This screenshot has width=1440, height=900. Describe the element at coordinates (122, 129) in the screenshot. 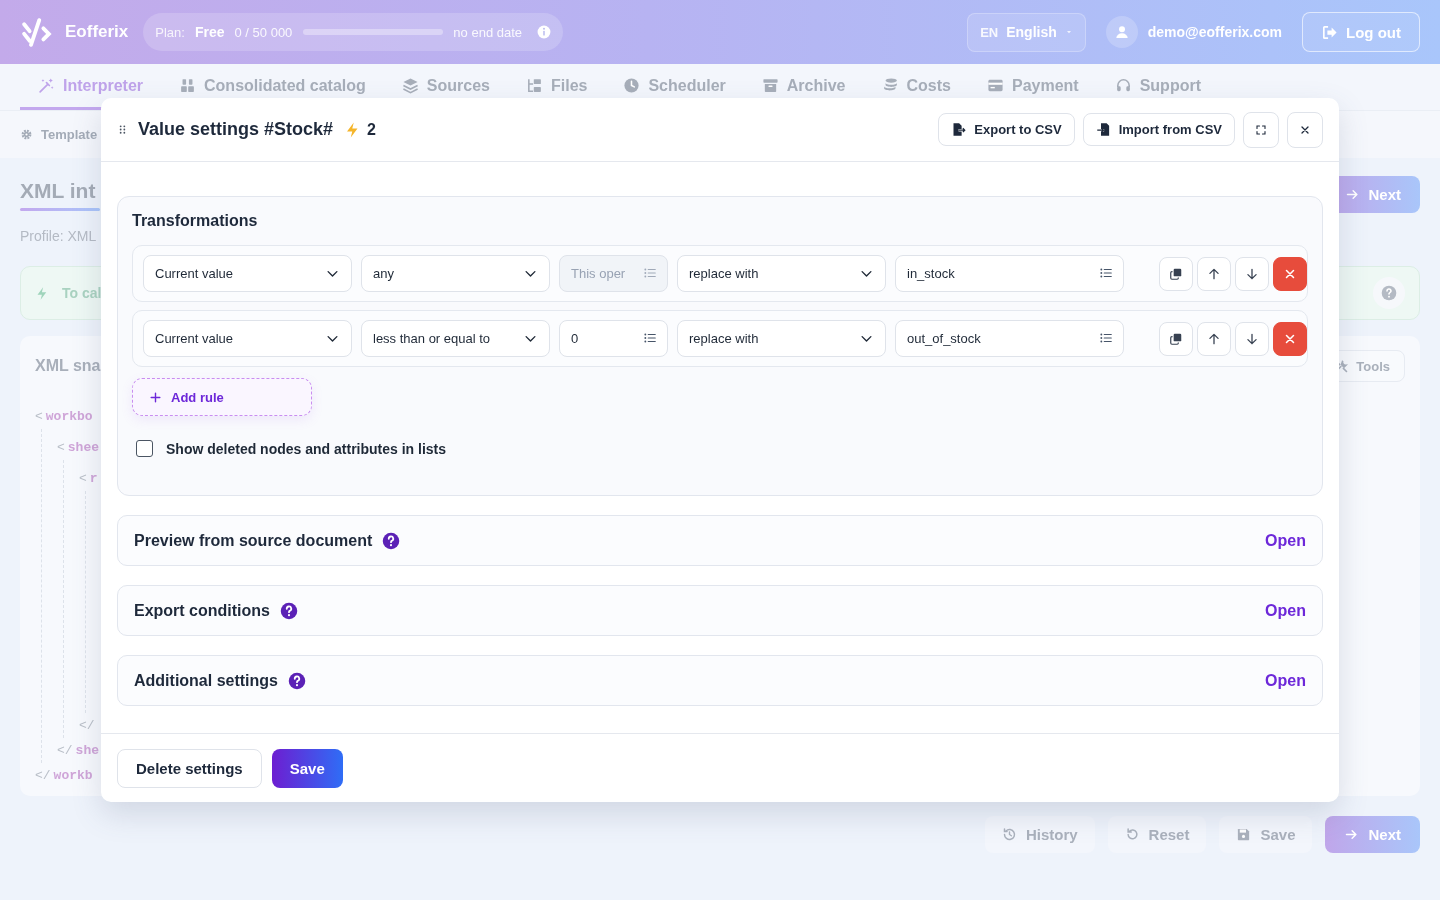

I see `drag-handle-icon` at that location.